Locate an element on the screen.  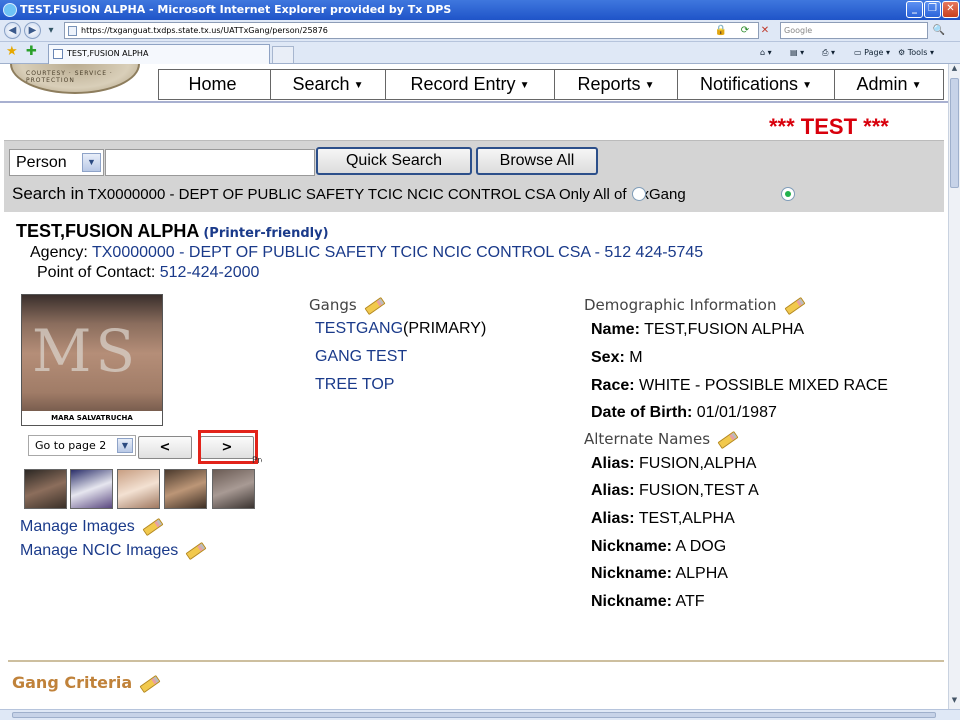
manage-ncic-images-row: Manage NCIC Images is located at coordinates (113, 550).